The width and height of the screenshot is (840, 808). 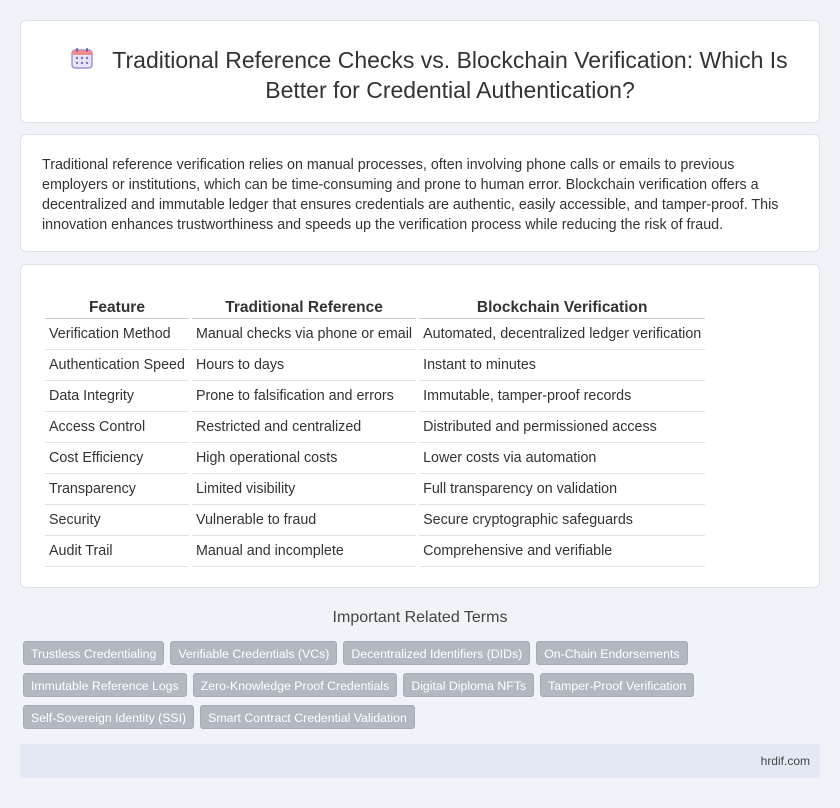 I want to click on cell-traditional: Vulnerable to fraud, so click(x=304, y=520).